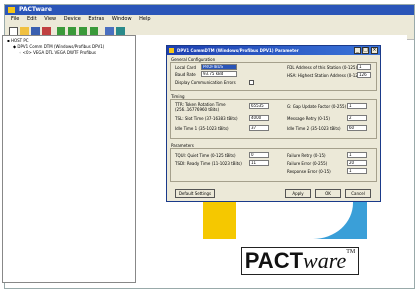  Describe the element at coordinates (32, 19) in the screenshot. I see `menu-edit: Edit` at that location.